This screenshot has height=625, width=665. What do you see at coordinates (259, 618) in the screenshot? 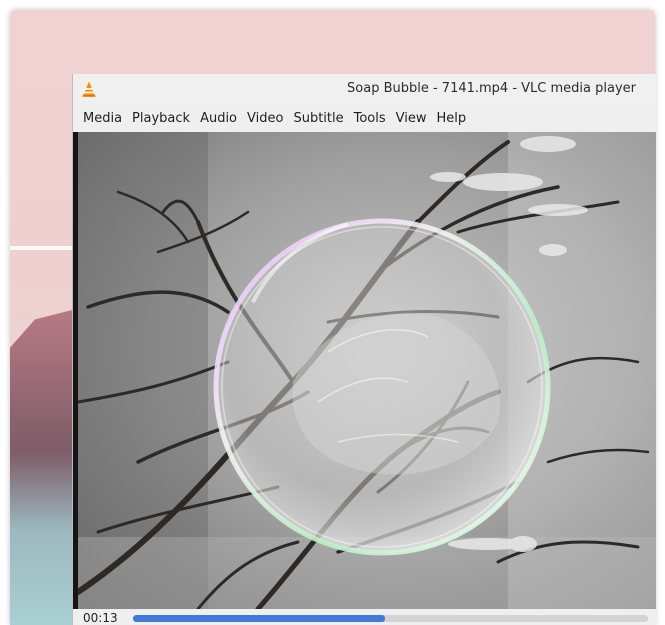
I see `seek-slider-progress` at bounding box center [259, 618].